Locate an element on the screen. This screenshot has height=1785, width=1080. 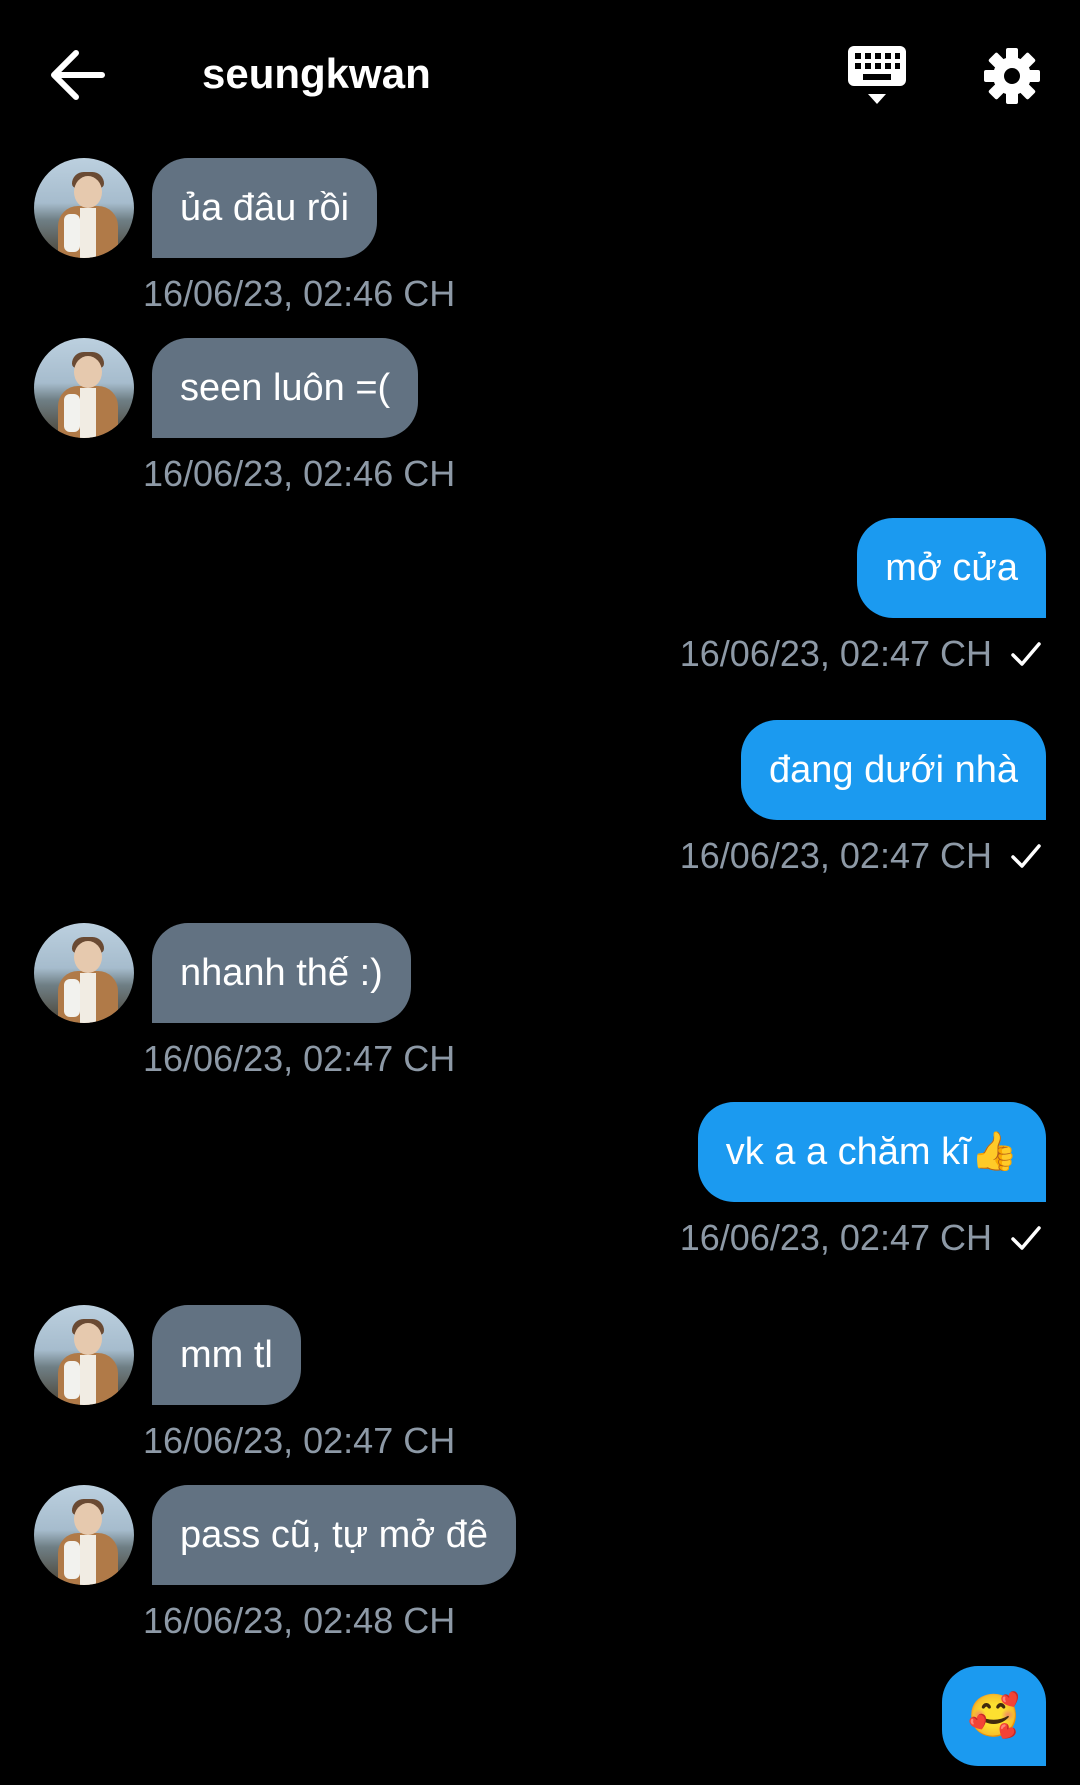
message-bubble-incoming: nhanh thế :) is located at coordinates (281, 973).